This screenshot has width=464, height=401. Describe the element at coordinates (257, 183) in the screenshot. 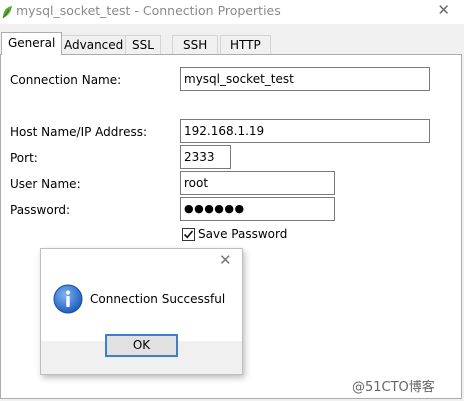

I see `user-name-field: root` at that location.